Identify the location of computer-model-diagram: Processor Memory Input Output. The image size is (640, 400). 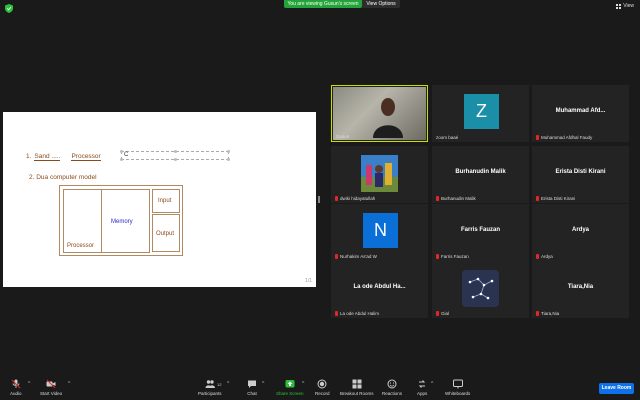
(121, 220).